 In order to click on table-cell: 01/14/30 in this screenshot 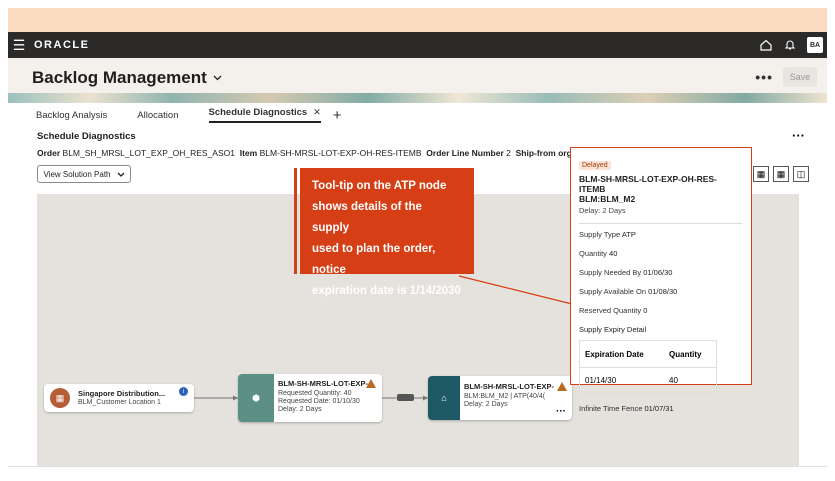, I will do `click(601, 380)`.